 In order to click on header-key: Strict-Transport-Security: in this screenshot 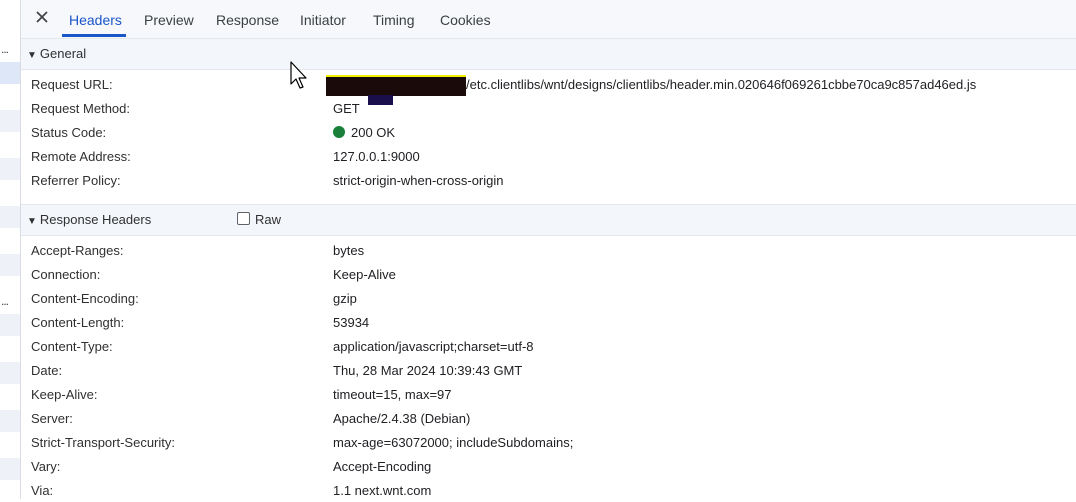, I will do `click(103, 442)`.